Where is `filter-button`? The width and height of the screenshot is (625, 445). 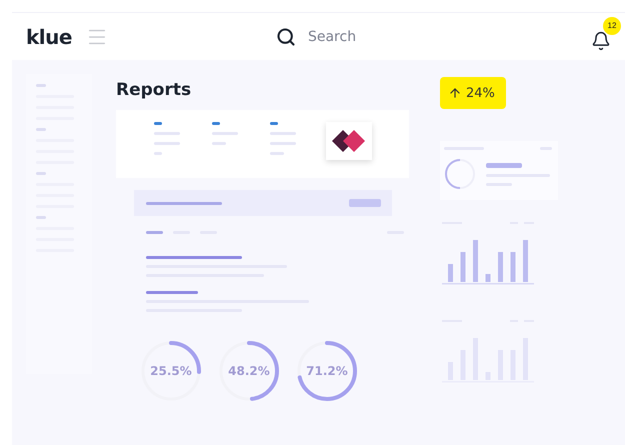 filter-button is located at coordinates (365, 203).